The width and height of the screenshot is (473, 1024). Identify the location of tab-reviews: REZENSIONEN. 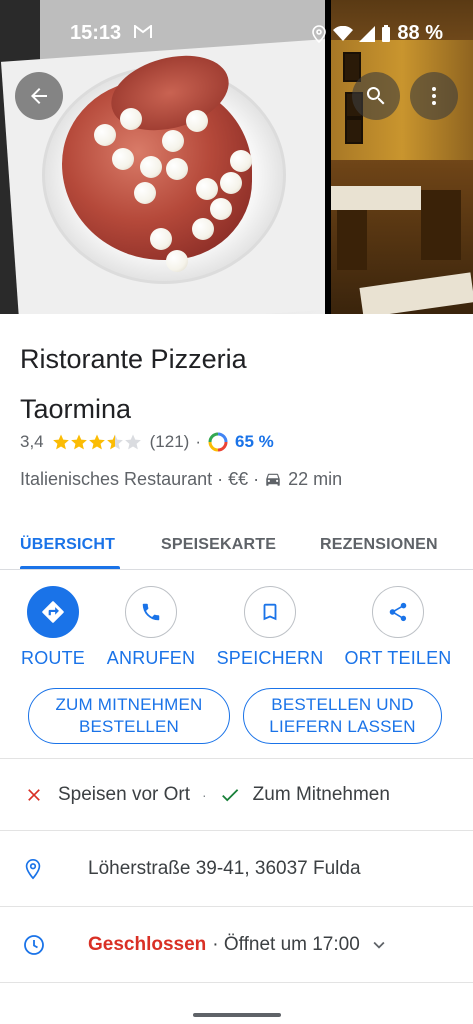
(379, 545).